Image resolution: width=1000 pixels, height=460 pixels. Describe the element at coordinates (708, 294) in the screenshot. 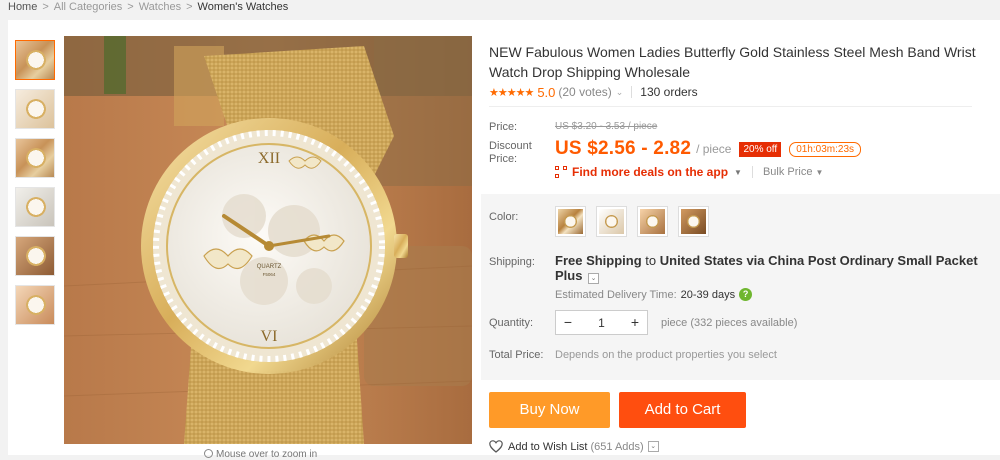

I see `delivery-days: 20-39 days` at that location.